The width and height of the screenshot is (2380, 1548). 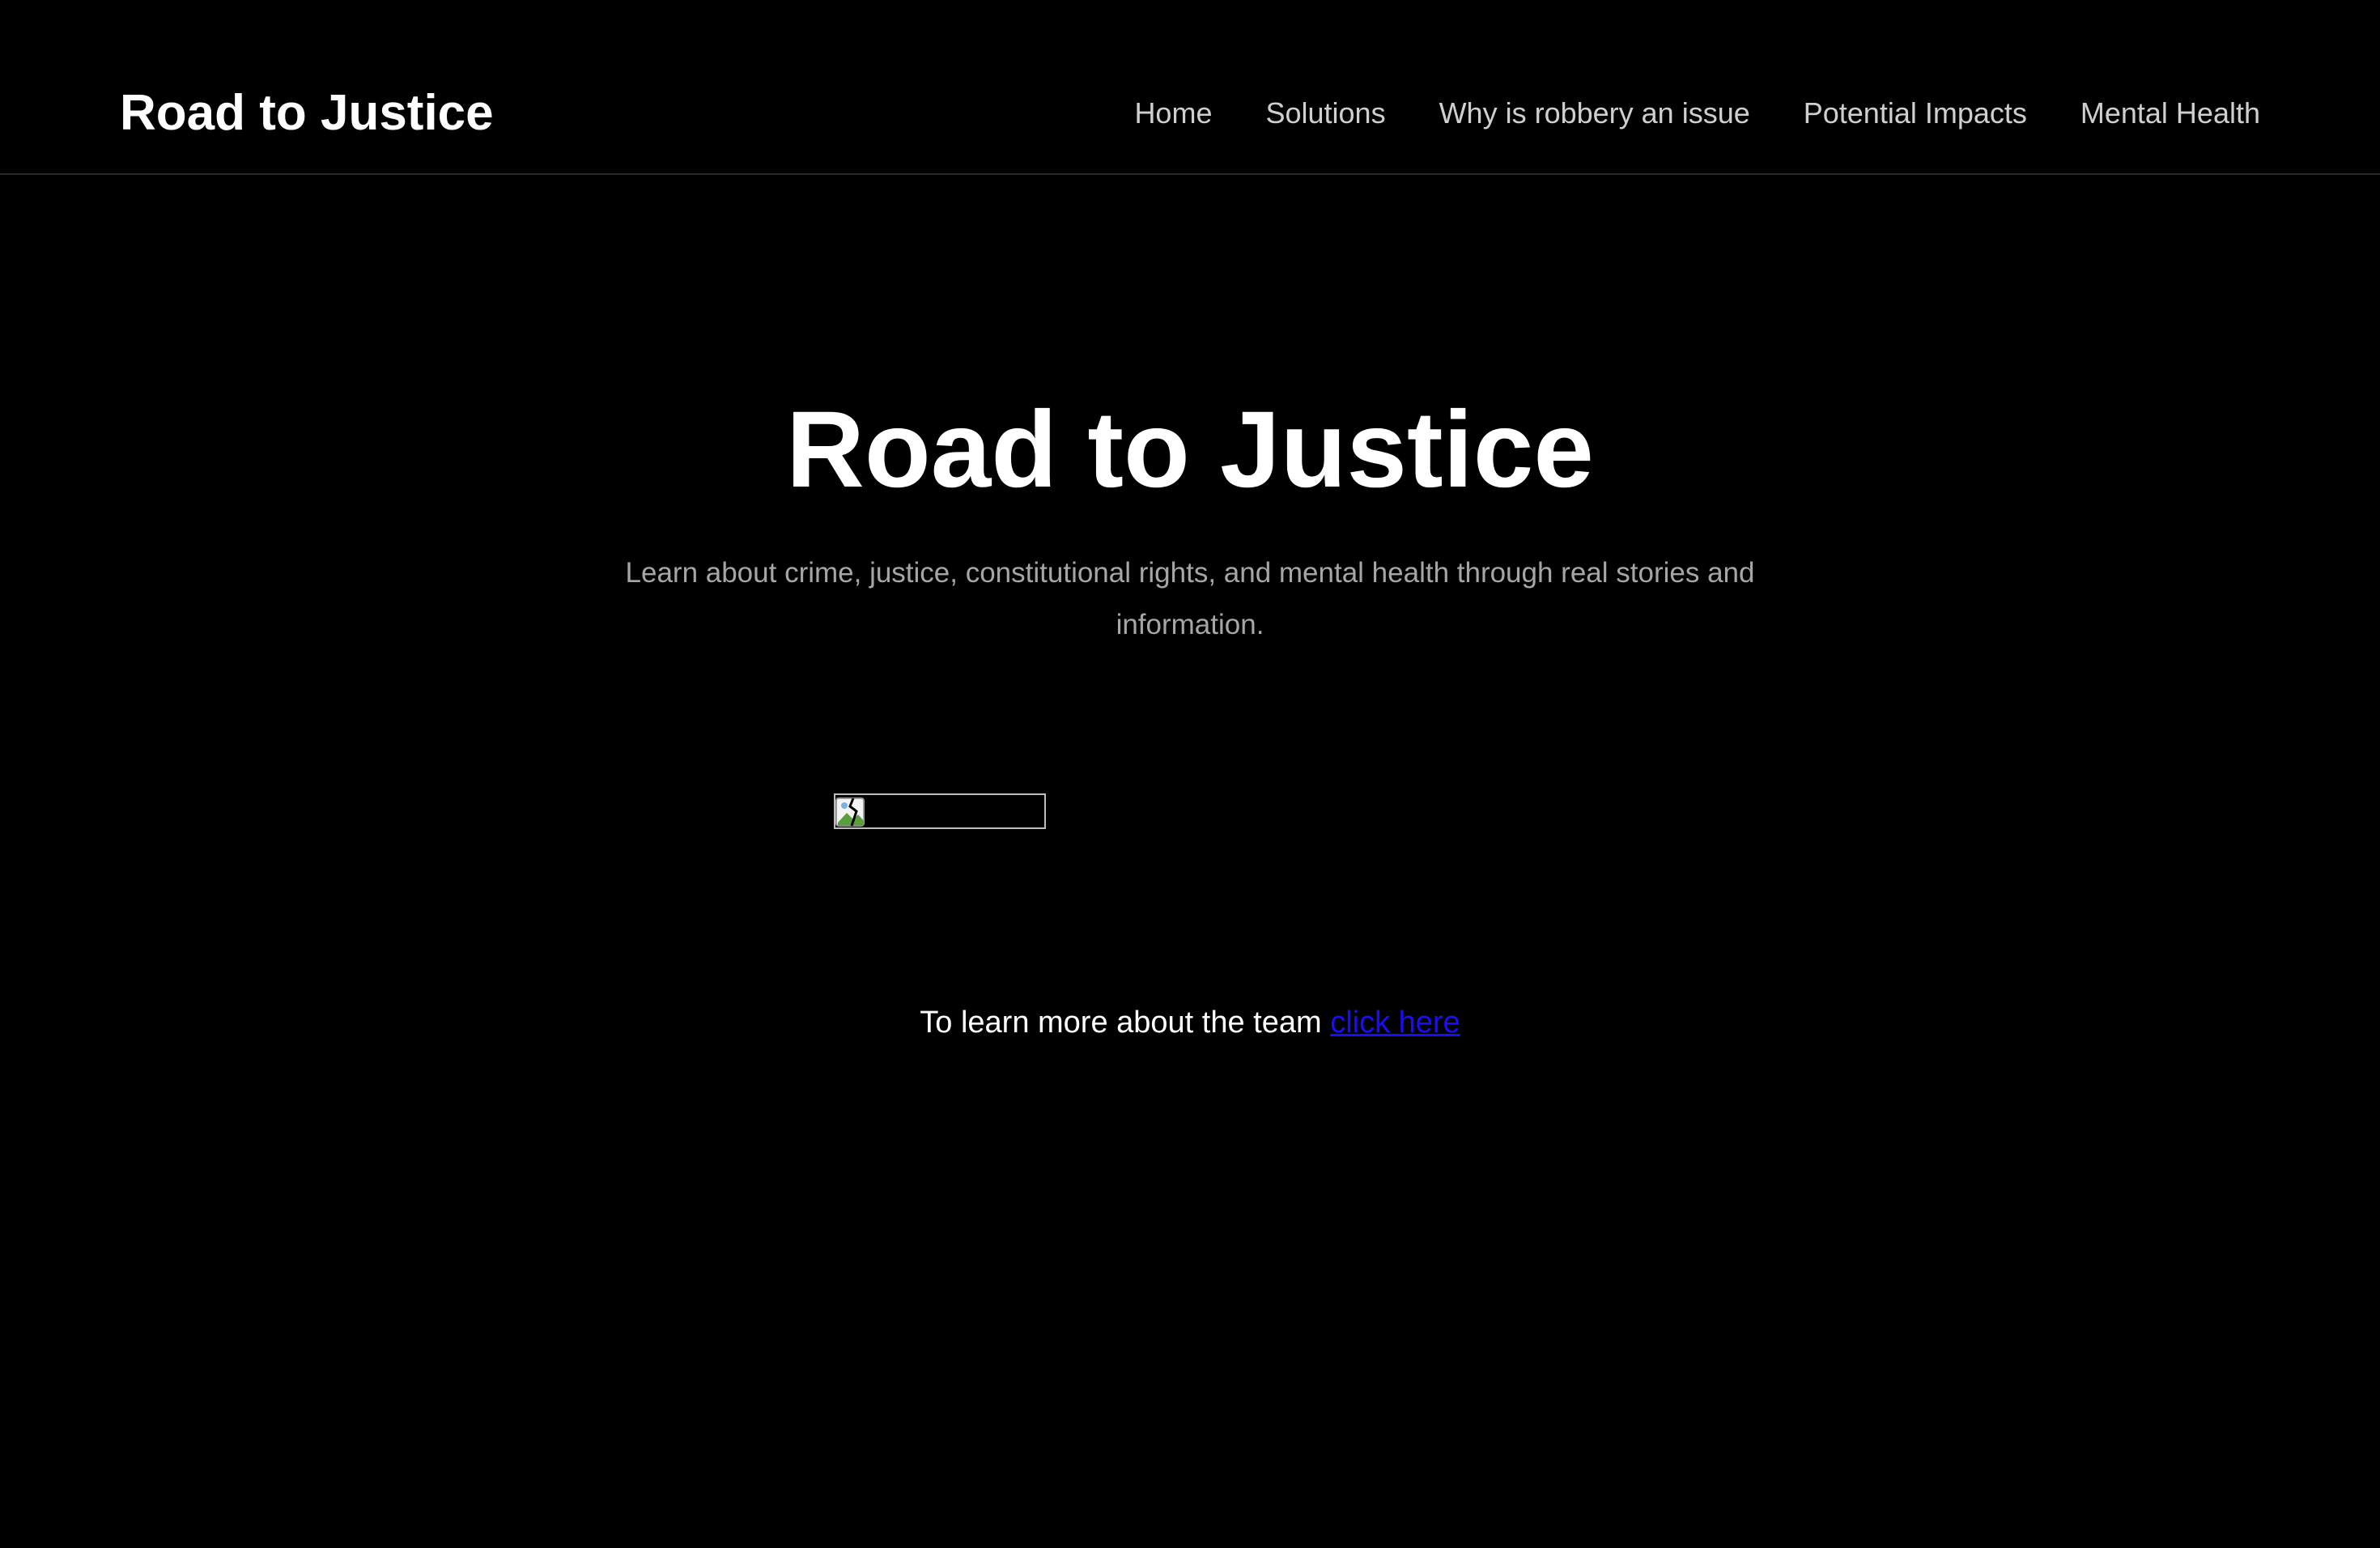 What do you see at coordinates (1190, 450) in the screenshot?
I see `hero-title: Road to Justice` at bounding box center [1190, 450].